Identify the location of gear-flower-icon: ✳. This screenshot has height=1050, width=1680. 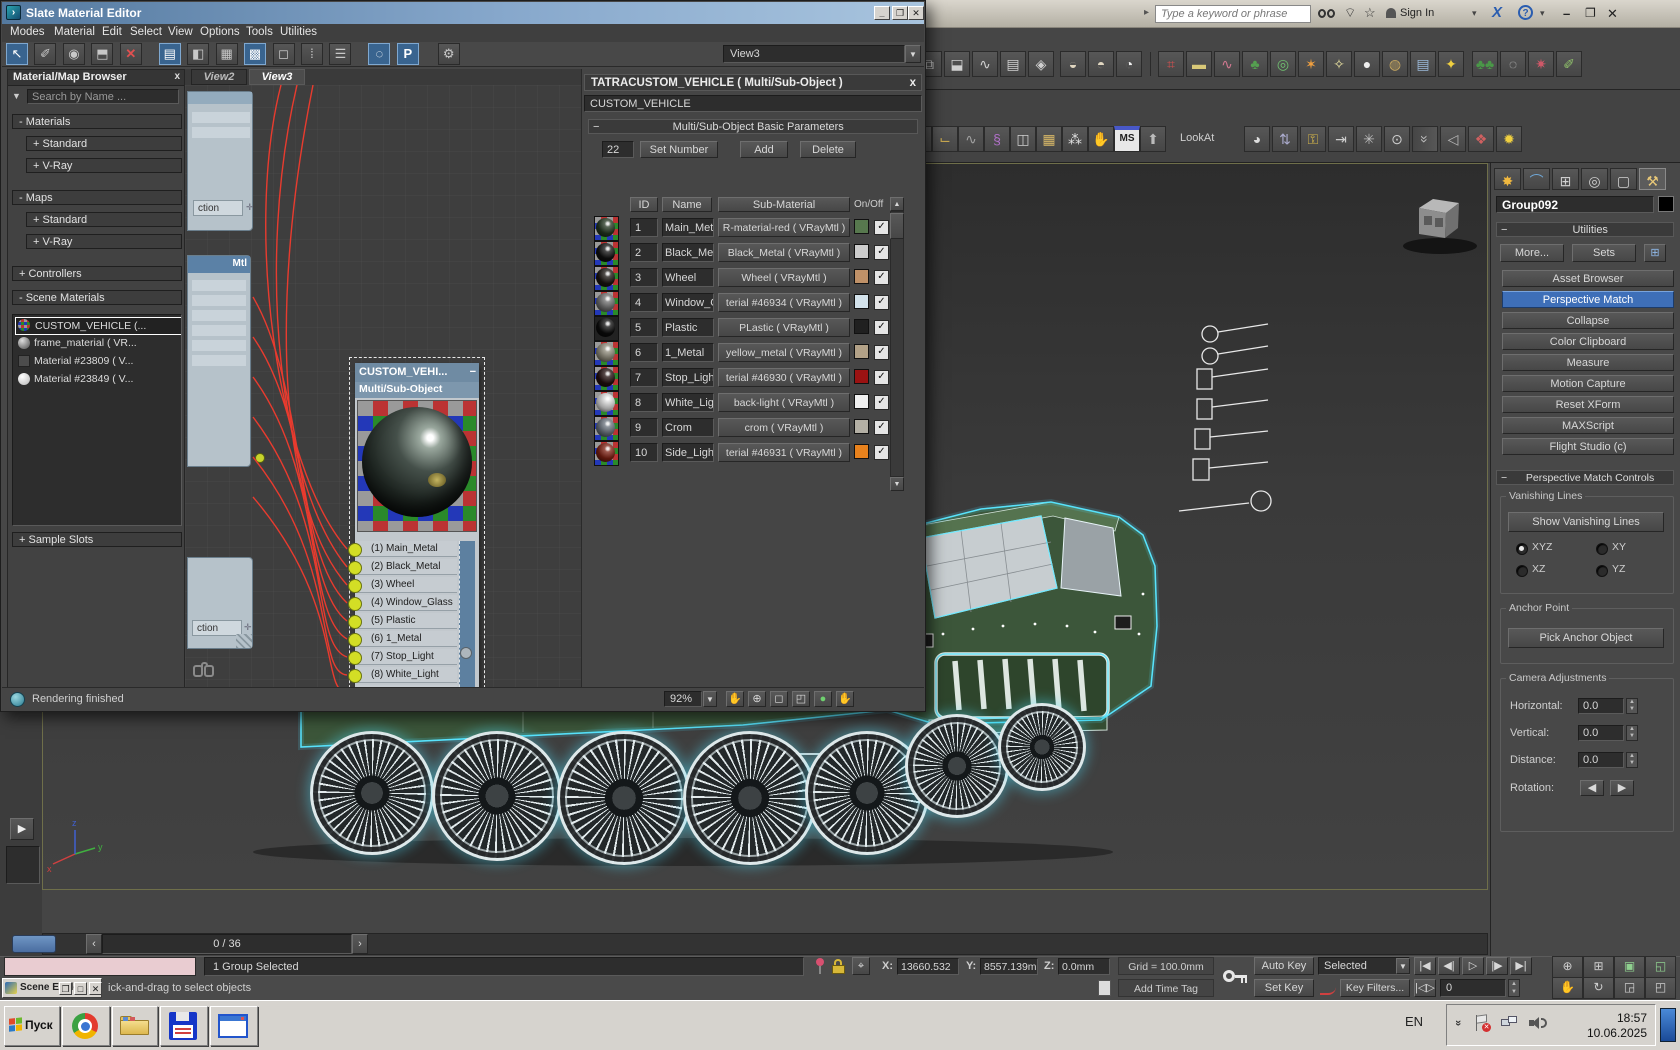
(1369, 139).